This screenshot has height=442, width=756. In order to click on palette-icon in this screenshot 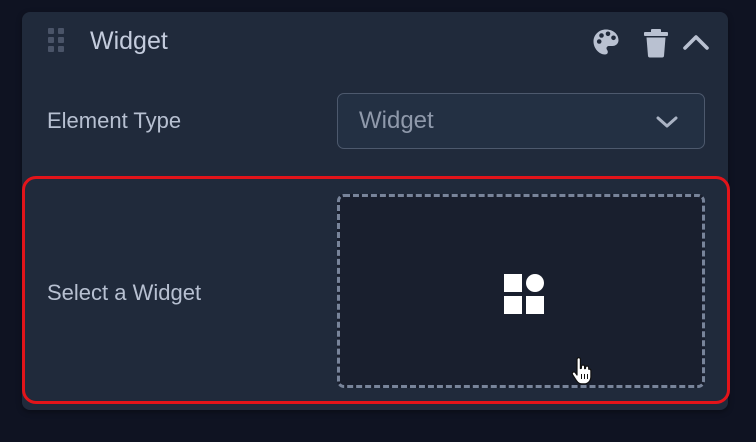, I will do `click(606, 42)`.